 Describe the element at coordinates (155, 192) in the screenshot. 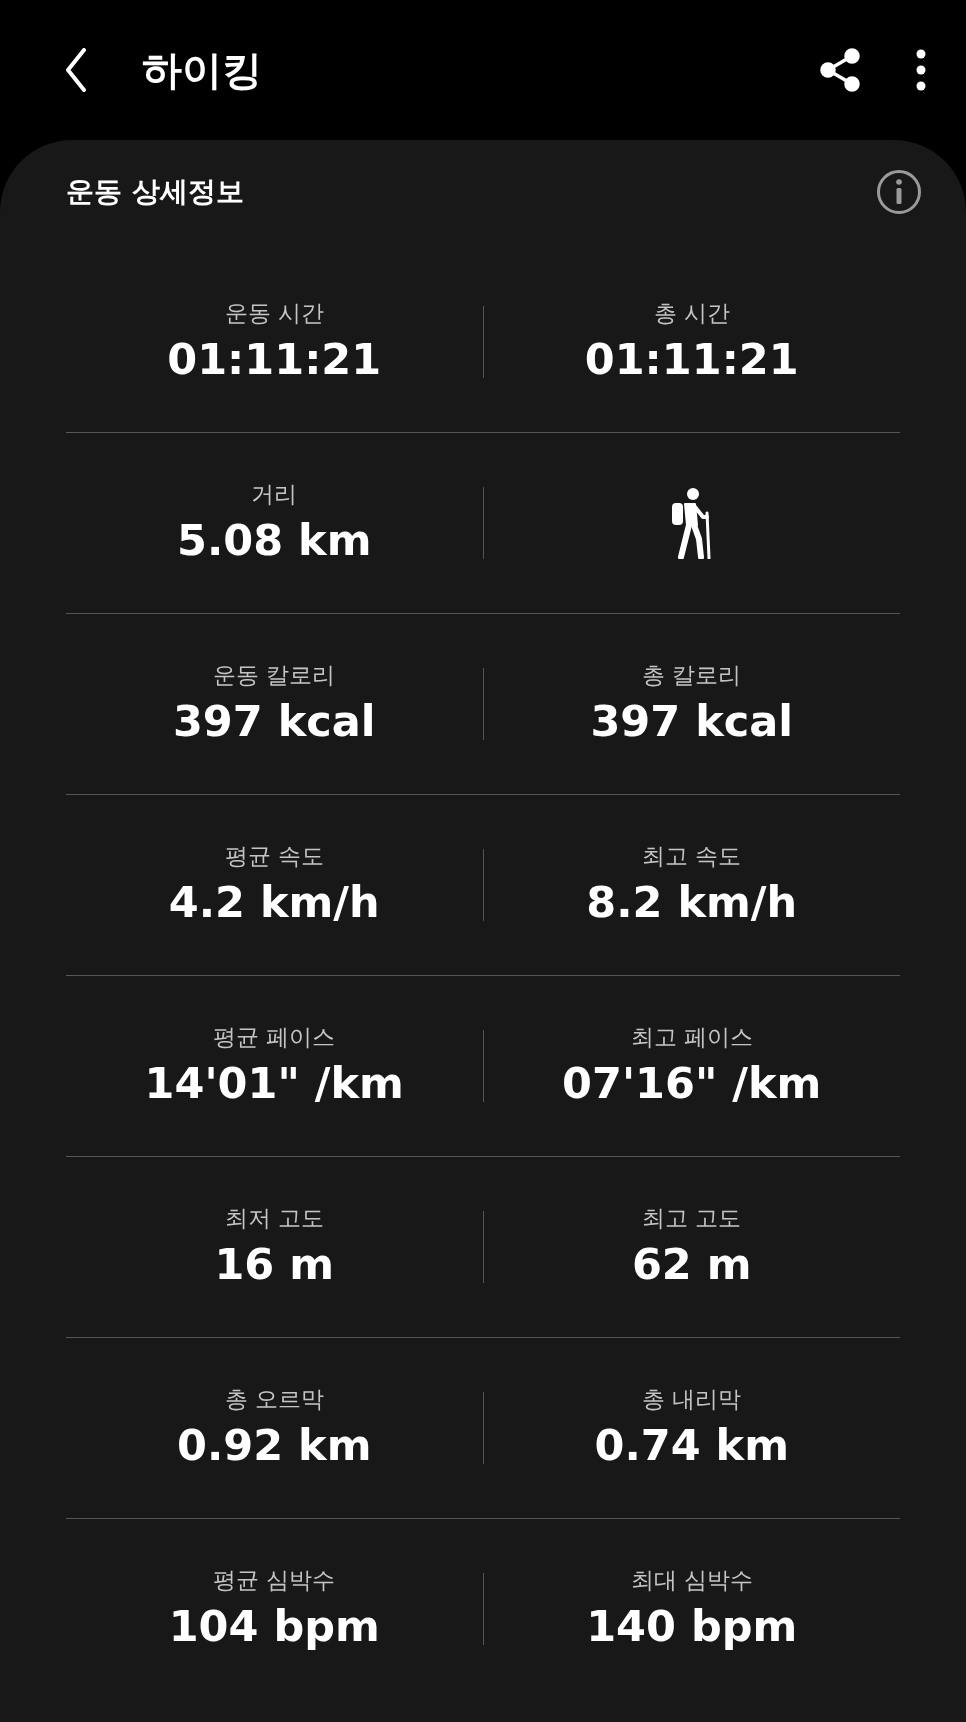

I see `section-title: 운동 상세정보` at that location.